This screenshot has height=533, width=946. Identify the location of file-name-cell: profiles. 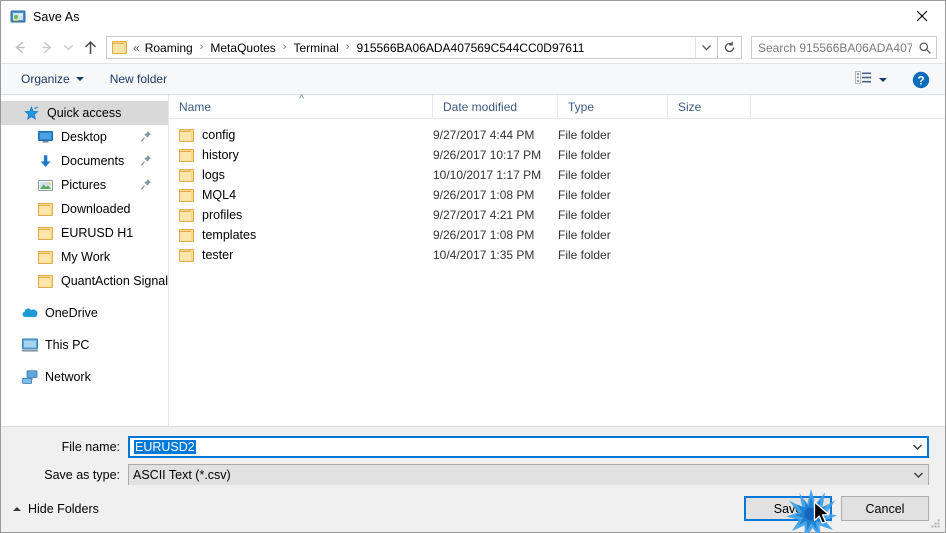
(301, 215).